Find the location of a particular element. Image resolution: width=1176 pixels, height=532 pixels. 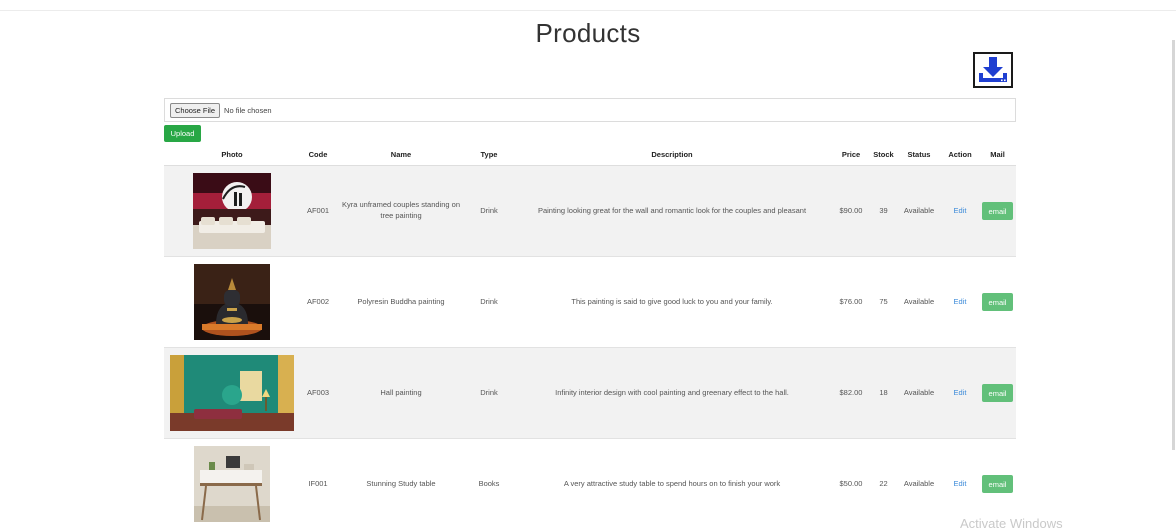

stock-cell: 22 is located at coordinates (883, 483).